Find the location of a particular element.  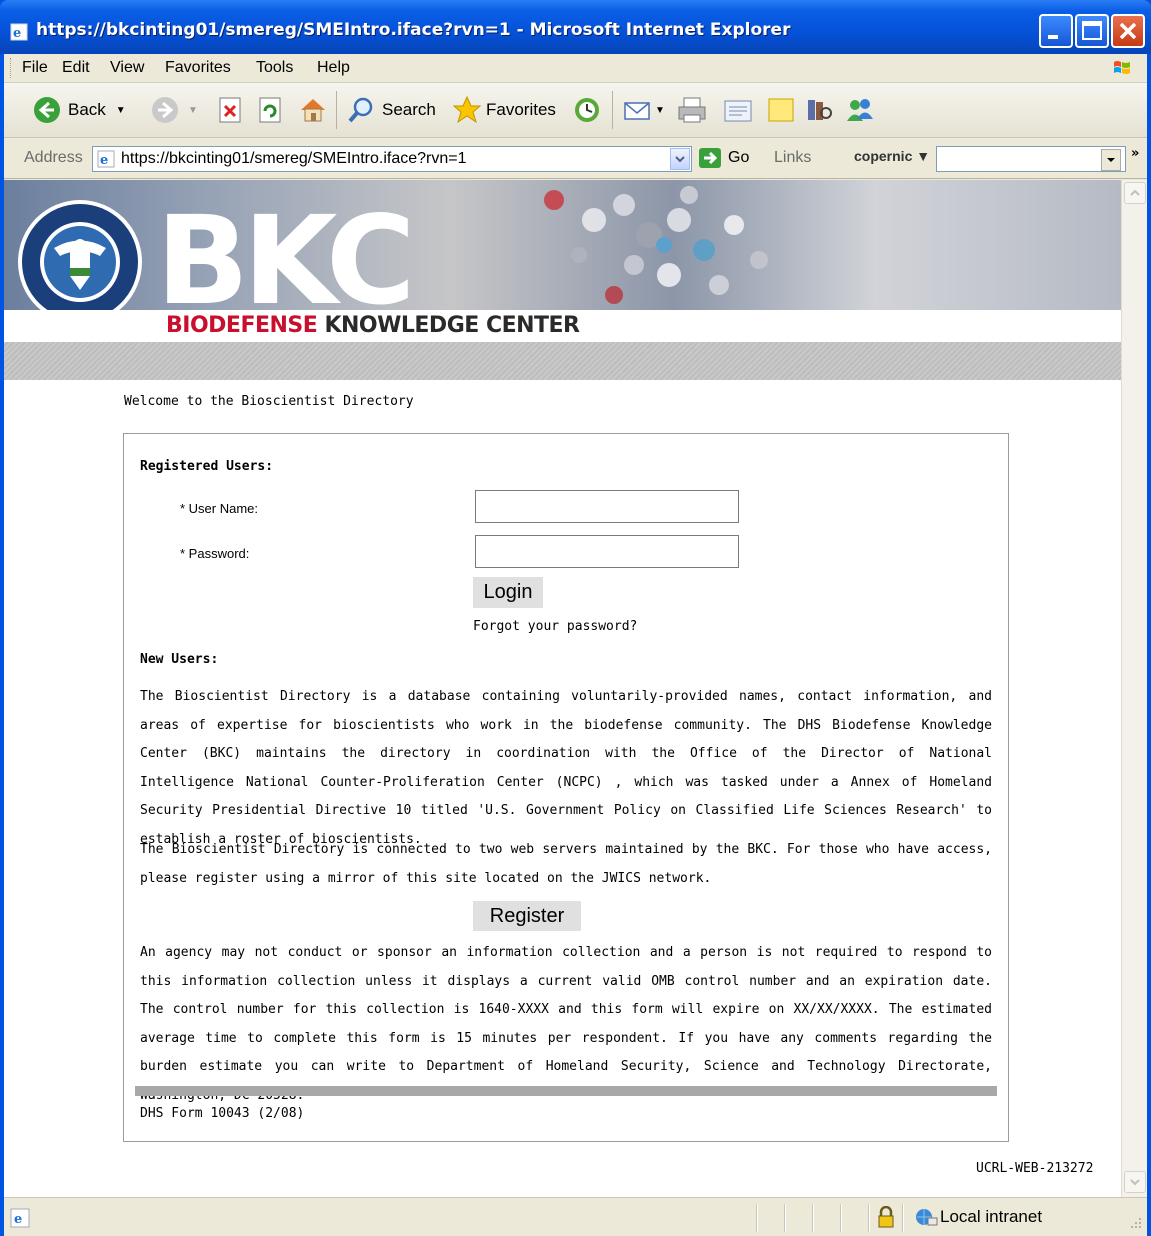

login-button: Login is located at coordinates (508, 592).